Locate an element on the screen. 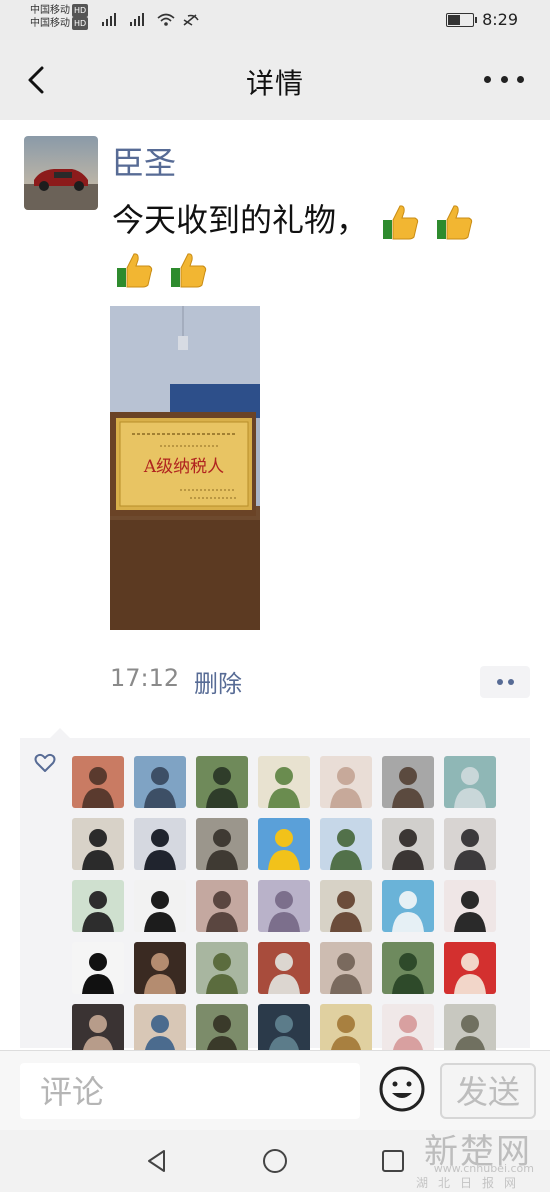 This screenshot has height=1192, width=550. battery-fill is located at coordinates (454, 19).